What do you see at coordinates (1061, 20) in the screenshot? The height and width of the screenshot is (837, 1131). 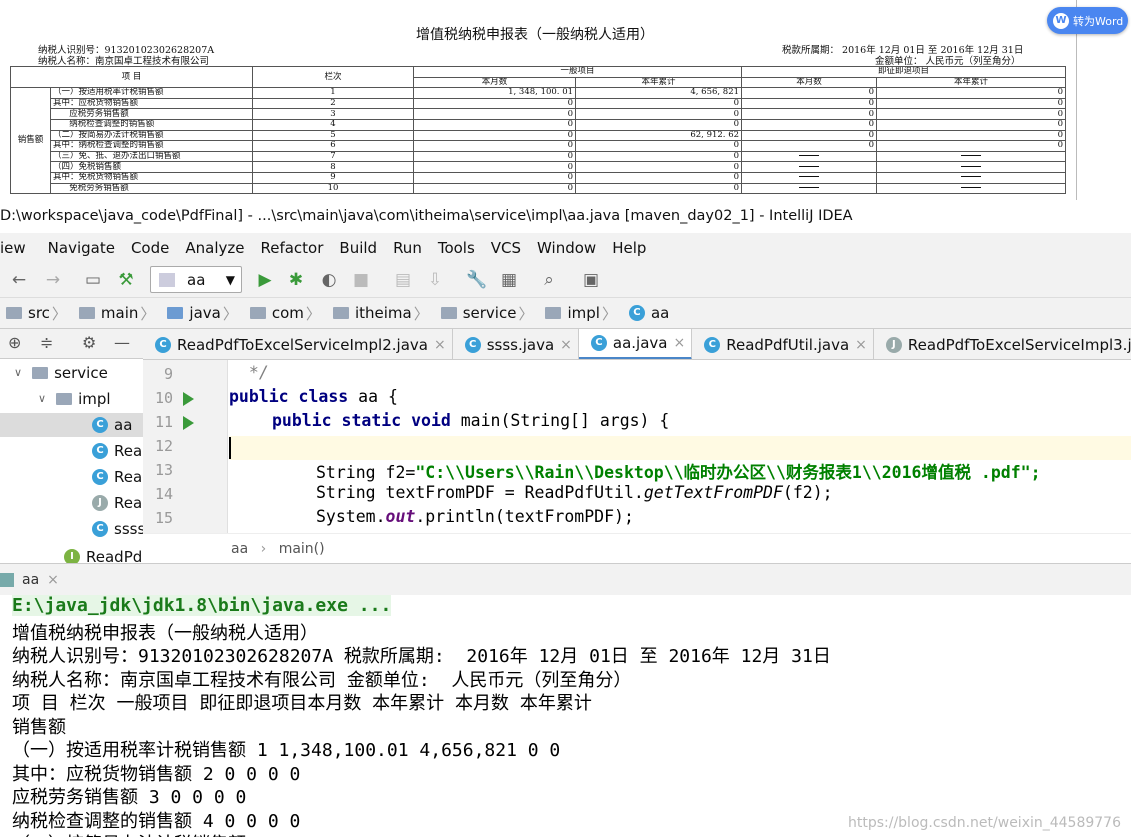 I see `word-icon: W` at bounding box center [1061, 20].